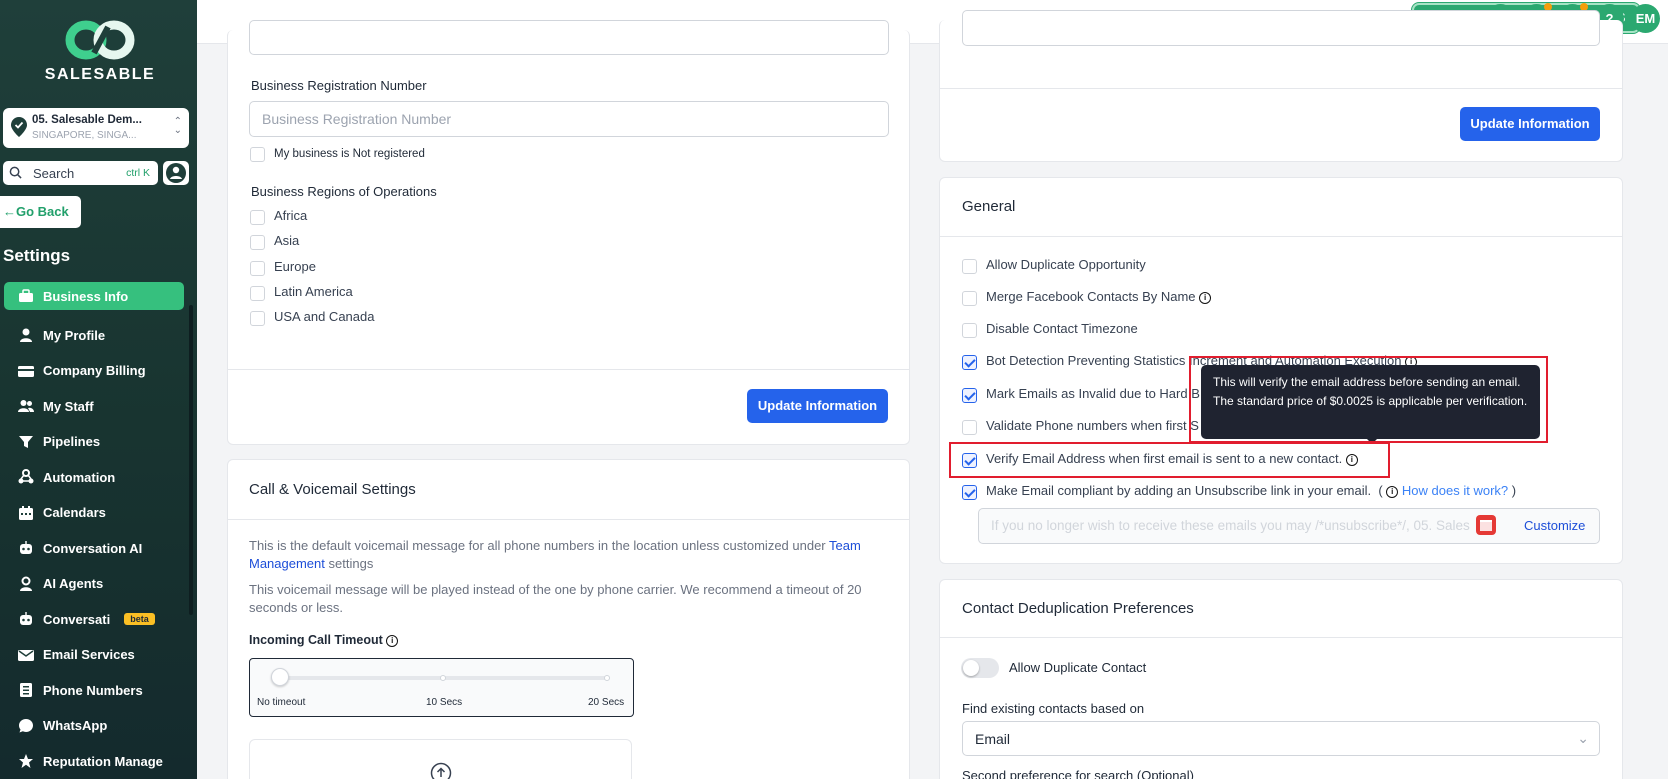 This screenshot has height=779, width=1668. I want to click on nav-label: AI Agents, so click(73, 584).